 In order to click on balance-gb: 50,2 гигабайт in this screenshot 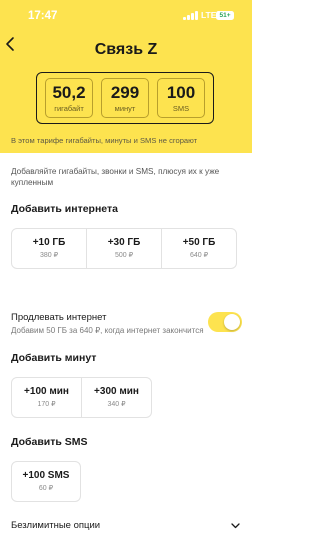, I will do `click(69, 98)`.